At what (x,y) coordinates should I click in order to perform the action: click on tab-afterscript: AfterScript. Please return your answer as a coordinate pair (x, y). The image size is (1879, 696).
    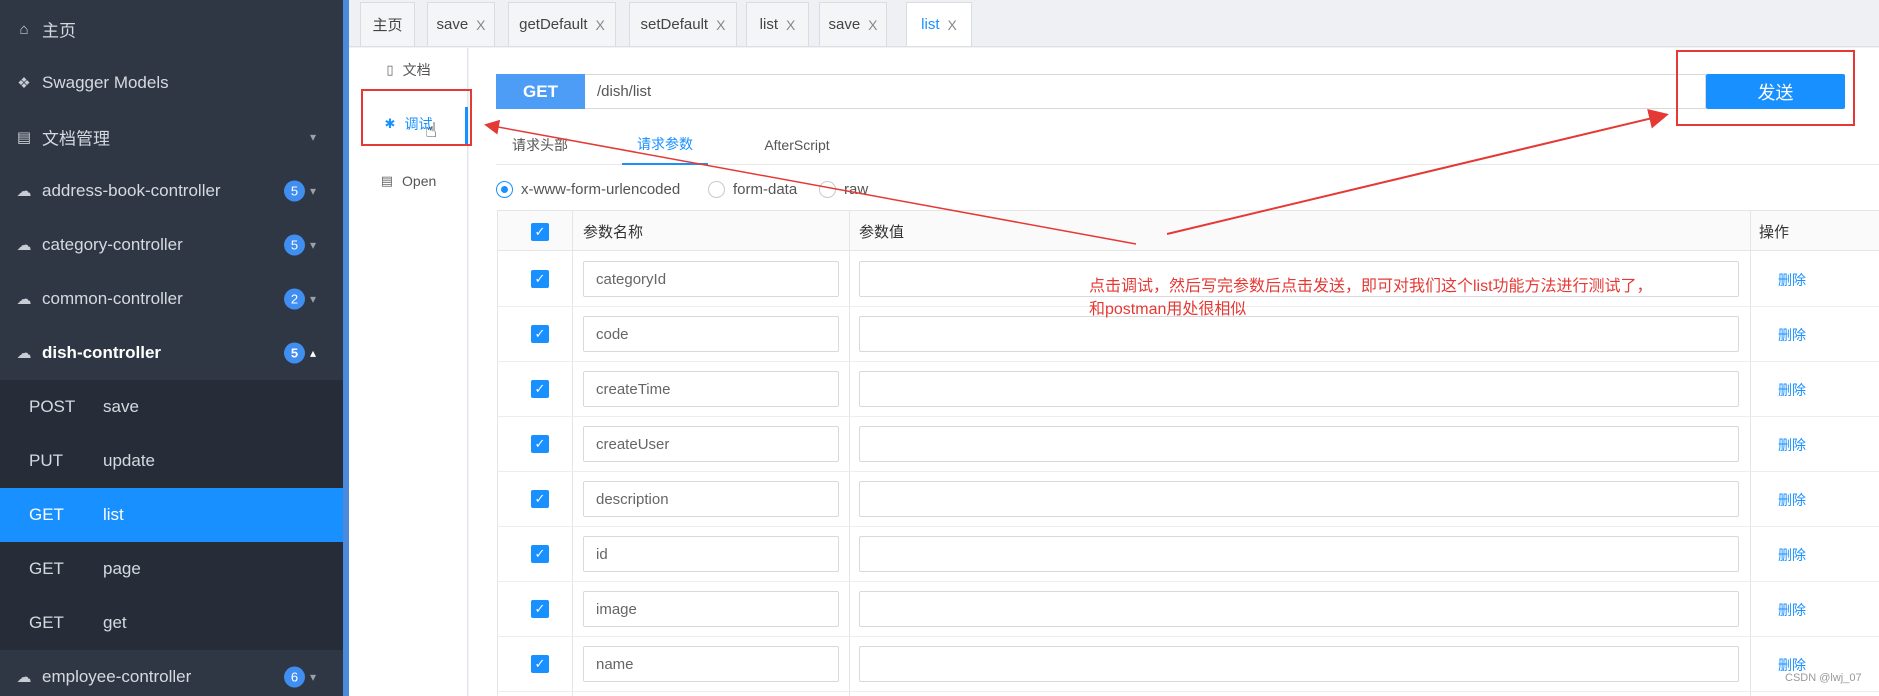
    Looking at the image, I should click on (797, 144).